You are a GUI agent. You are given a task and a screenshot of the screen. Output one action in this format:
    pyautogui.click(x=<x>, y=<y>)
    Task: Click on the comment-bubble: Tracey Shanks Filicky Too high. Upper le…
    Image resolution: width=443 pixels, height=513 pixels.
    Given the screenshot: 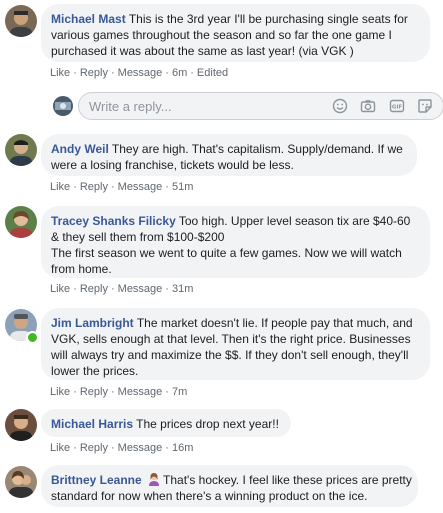 What is the action you would take?
    pyautogui.click(x=235, y=242)
    